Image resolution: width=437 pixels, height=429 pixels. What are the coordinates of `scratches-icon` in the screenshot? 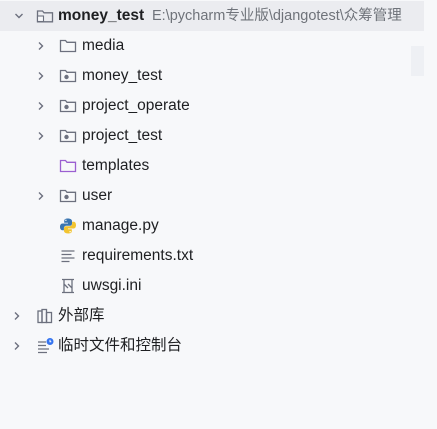 It's located at (45, 346).